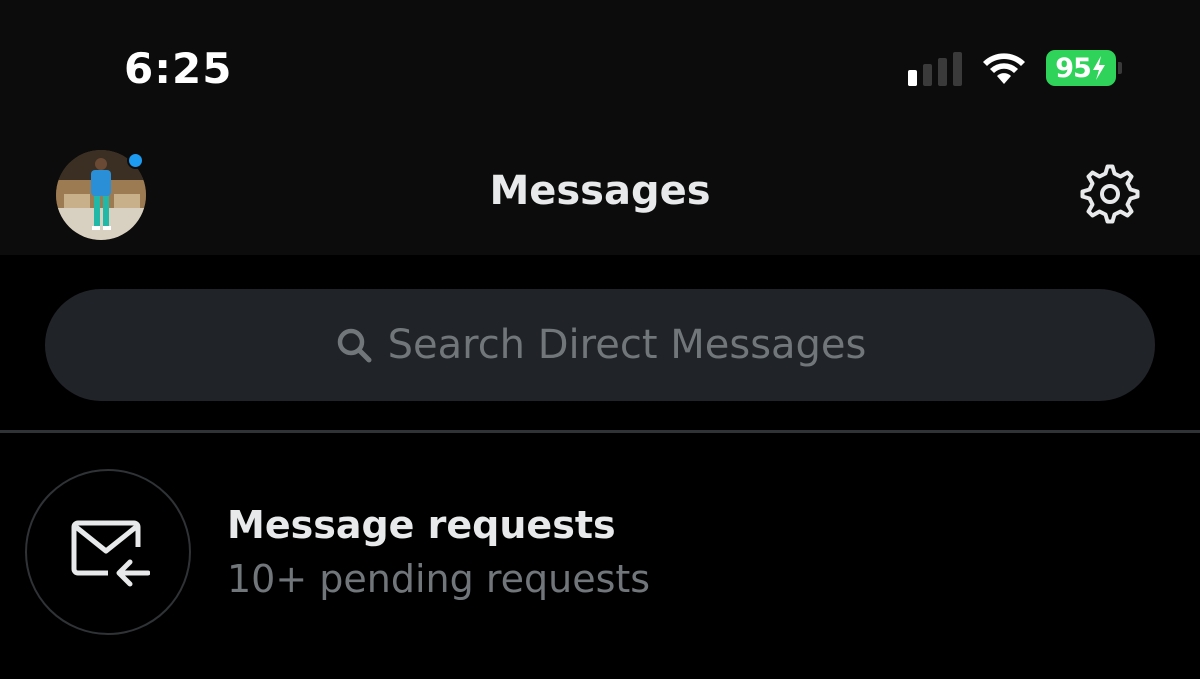  What do you see at coordinates (1098, 68) in the screenshot?
I see `charging-bolt-icon` at bounding box center [1098, 68].